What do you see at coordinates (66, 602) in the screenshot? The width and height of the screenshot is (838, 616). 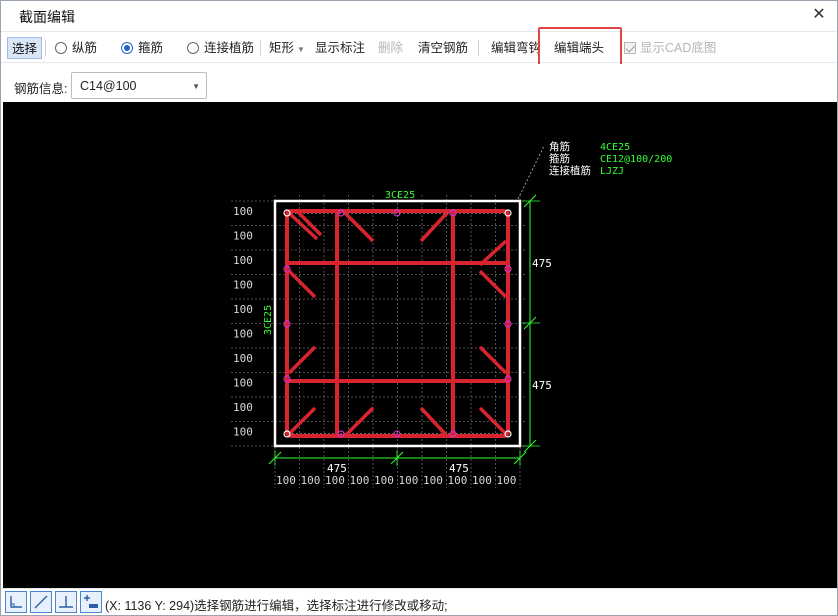 I see `perpendicular-icon` at bounding box center [66, 602].